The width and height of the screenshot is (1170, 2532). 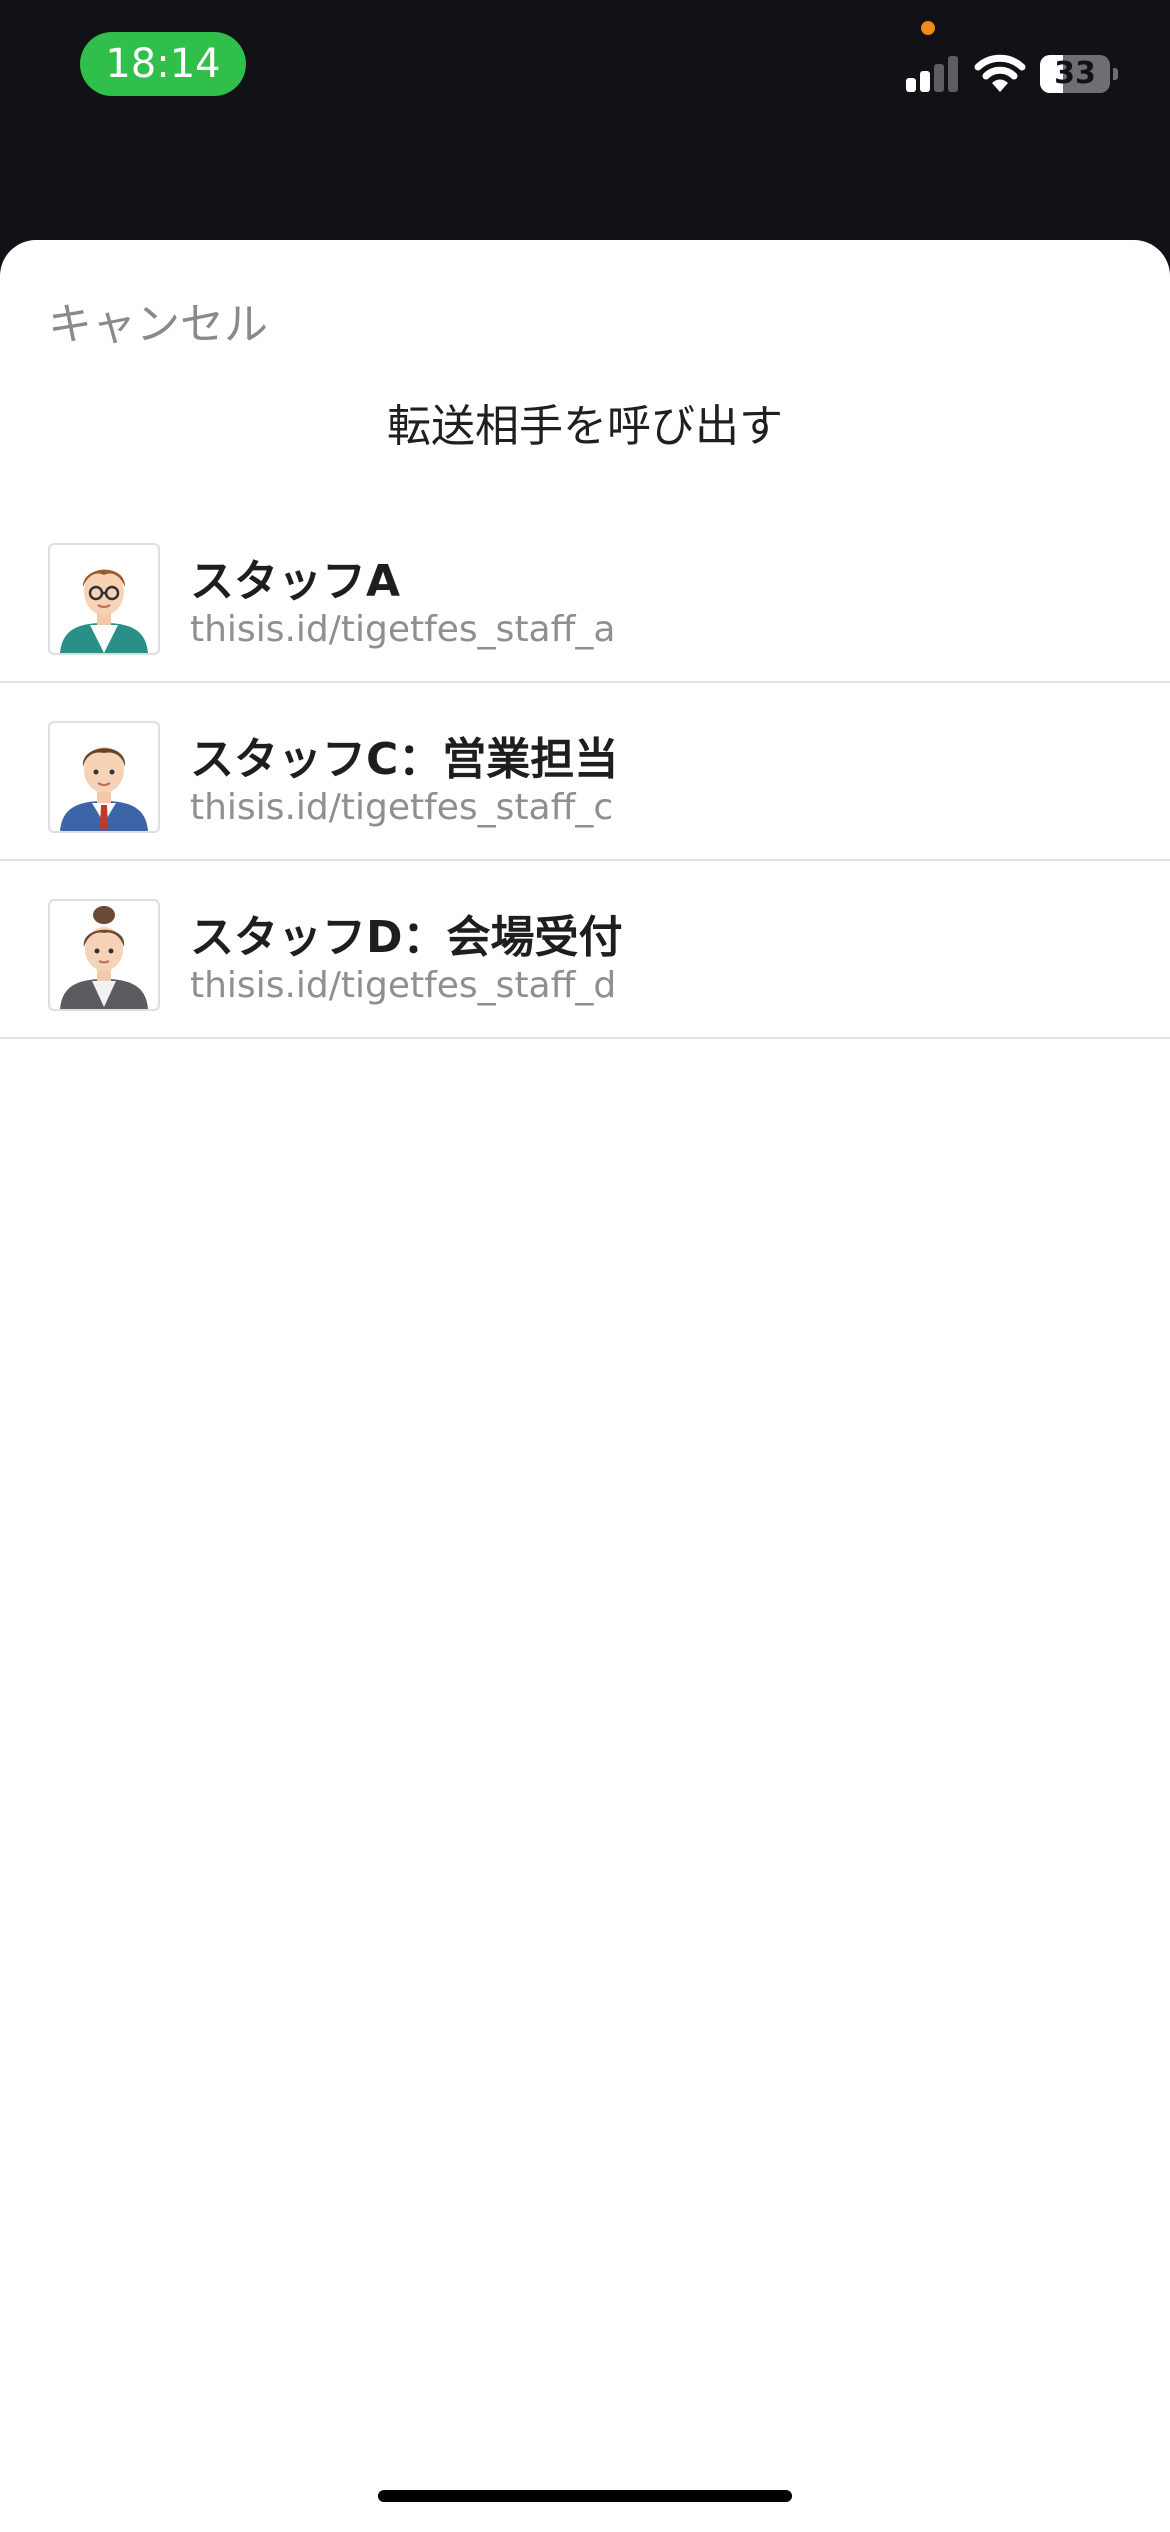 I want to click on home-indicator, so click(x=585, y=2496).